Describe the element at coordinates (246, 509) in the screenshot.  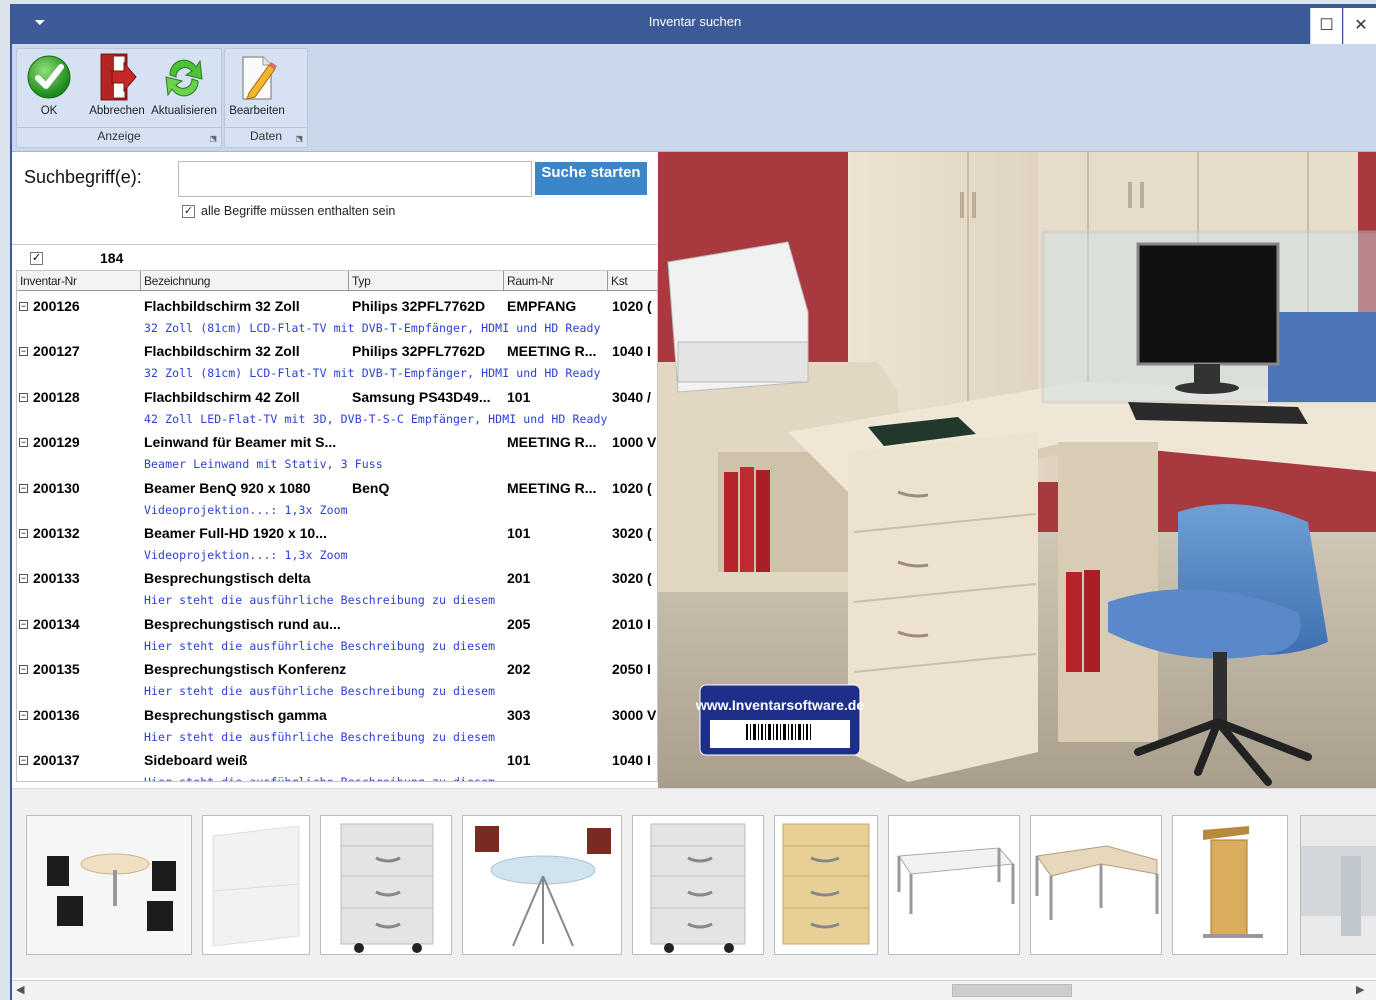
I see `cell-description: Videoprojektion...: 1,3x Zoom` at that location.